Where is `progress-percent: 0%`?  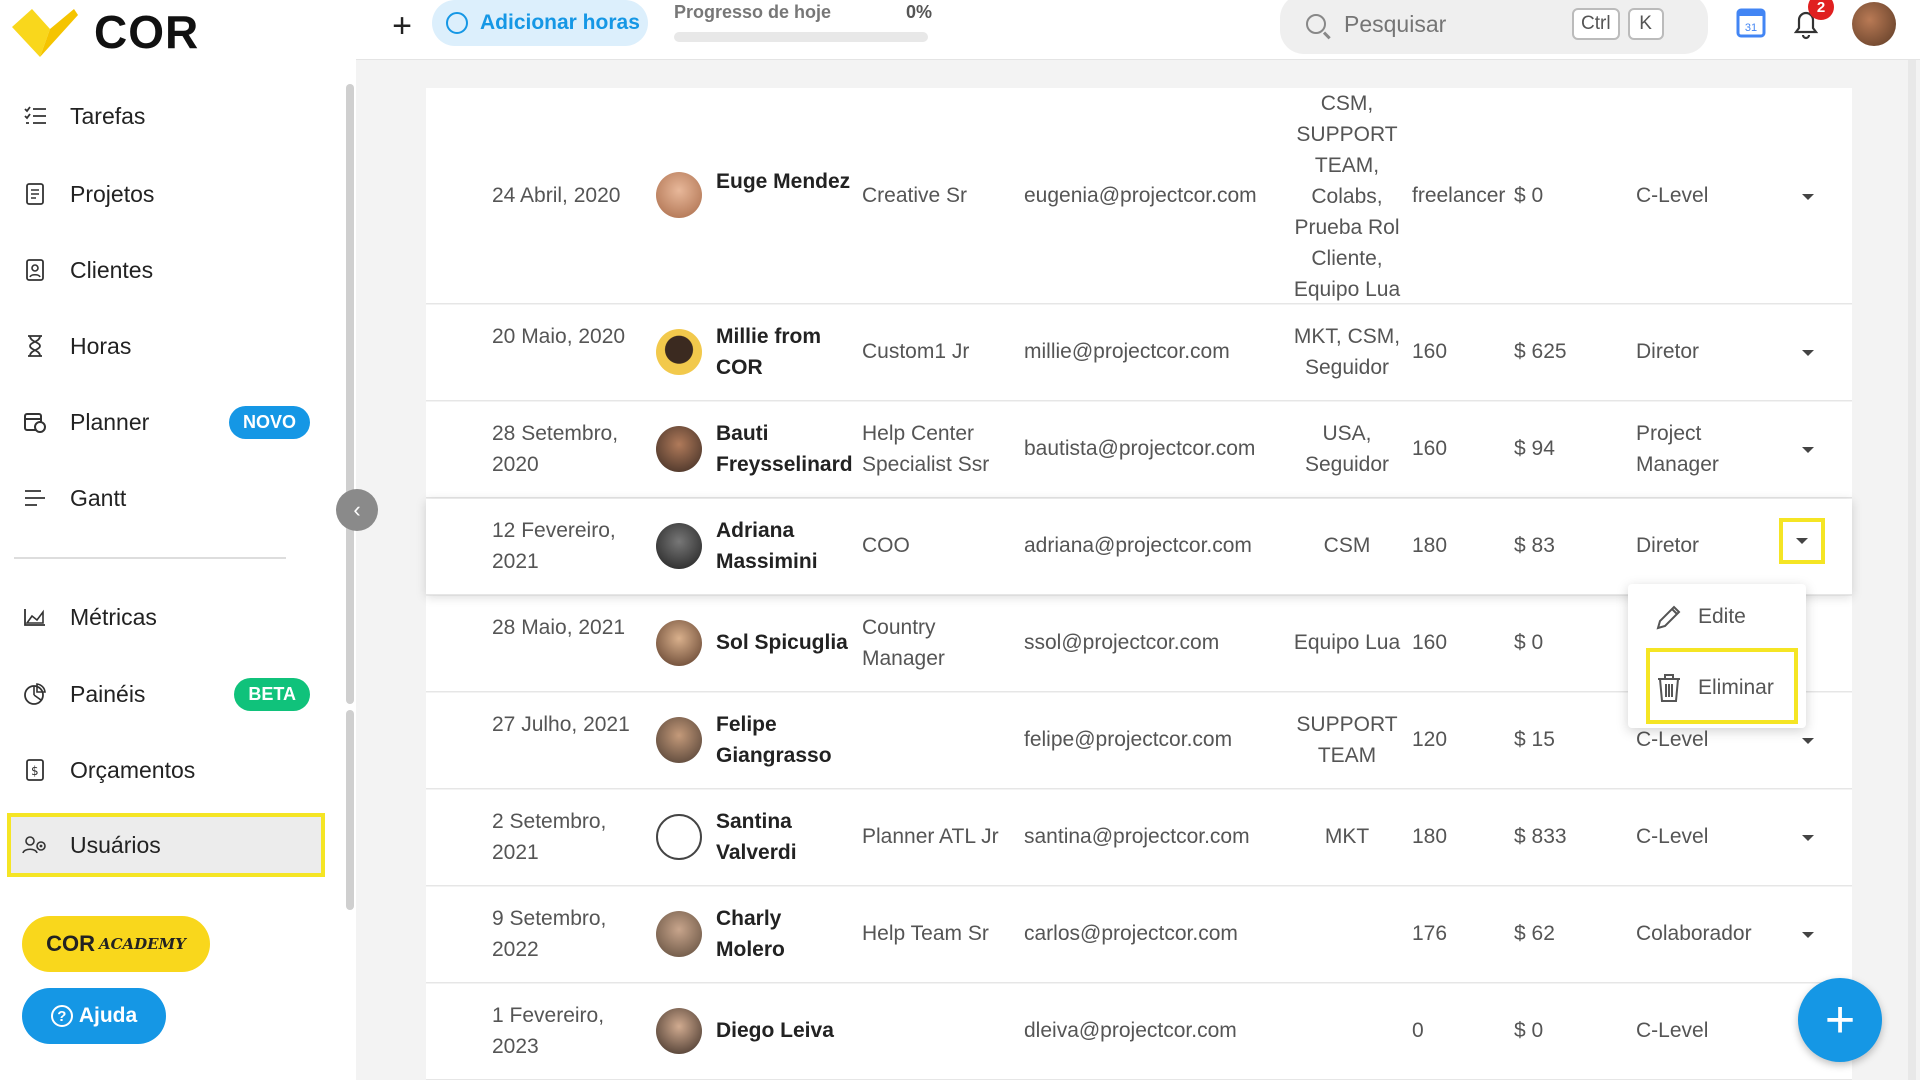 progress-percent: 0% is located at coordinates (919, 12).